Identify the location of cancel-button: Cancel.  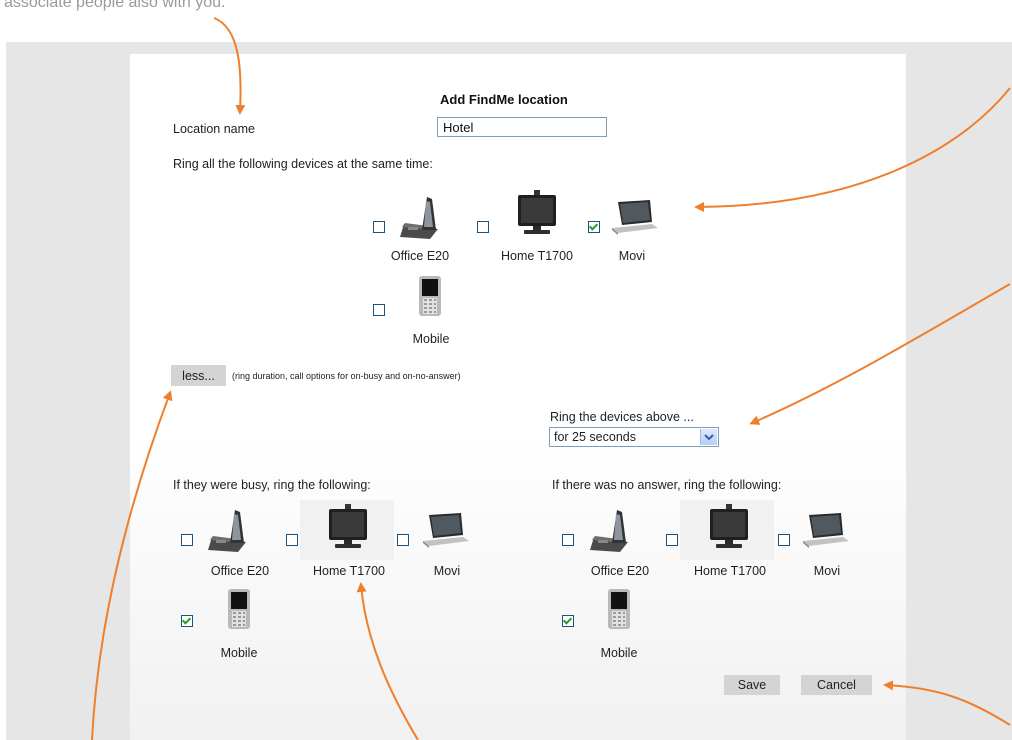
(836, 685).